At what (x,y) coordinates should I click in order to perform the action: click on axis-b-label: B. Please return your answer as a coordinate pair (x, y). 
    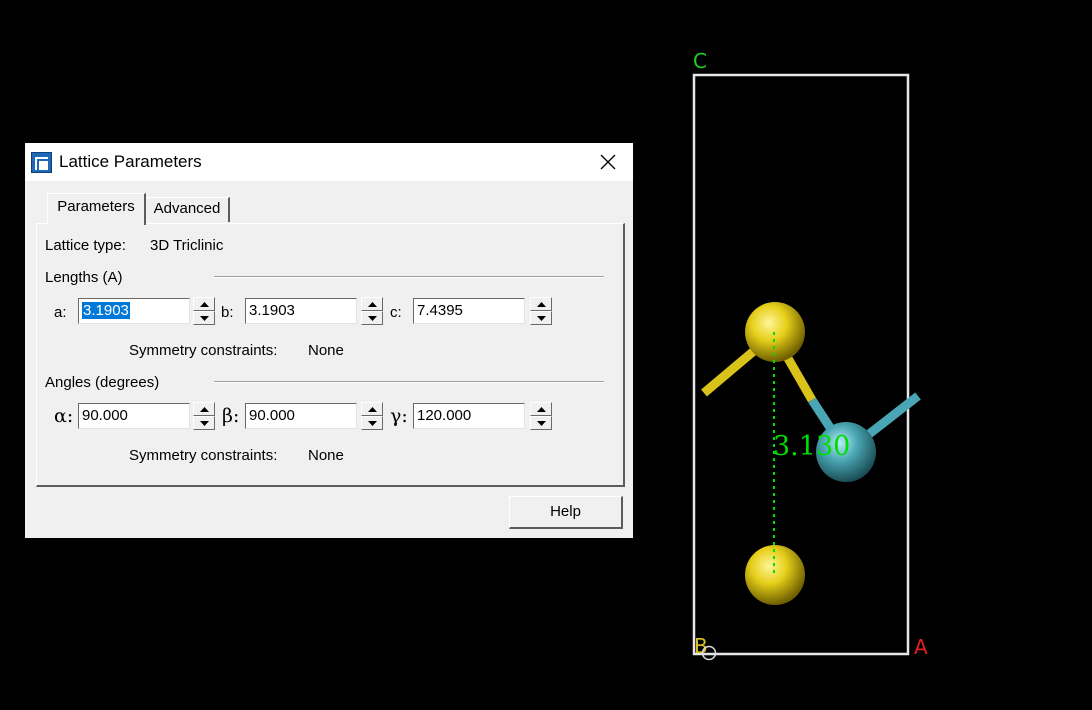
    Looking at the image, I should click on (701, 646).